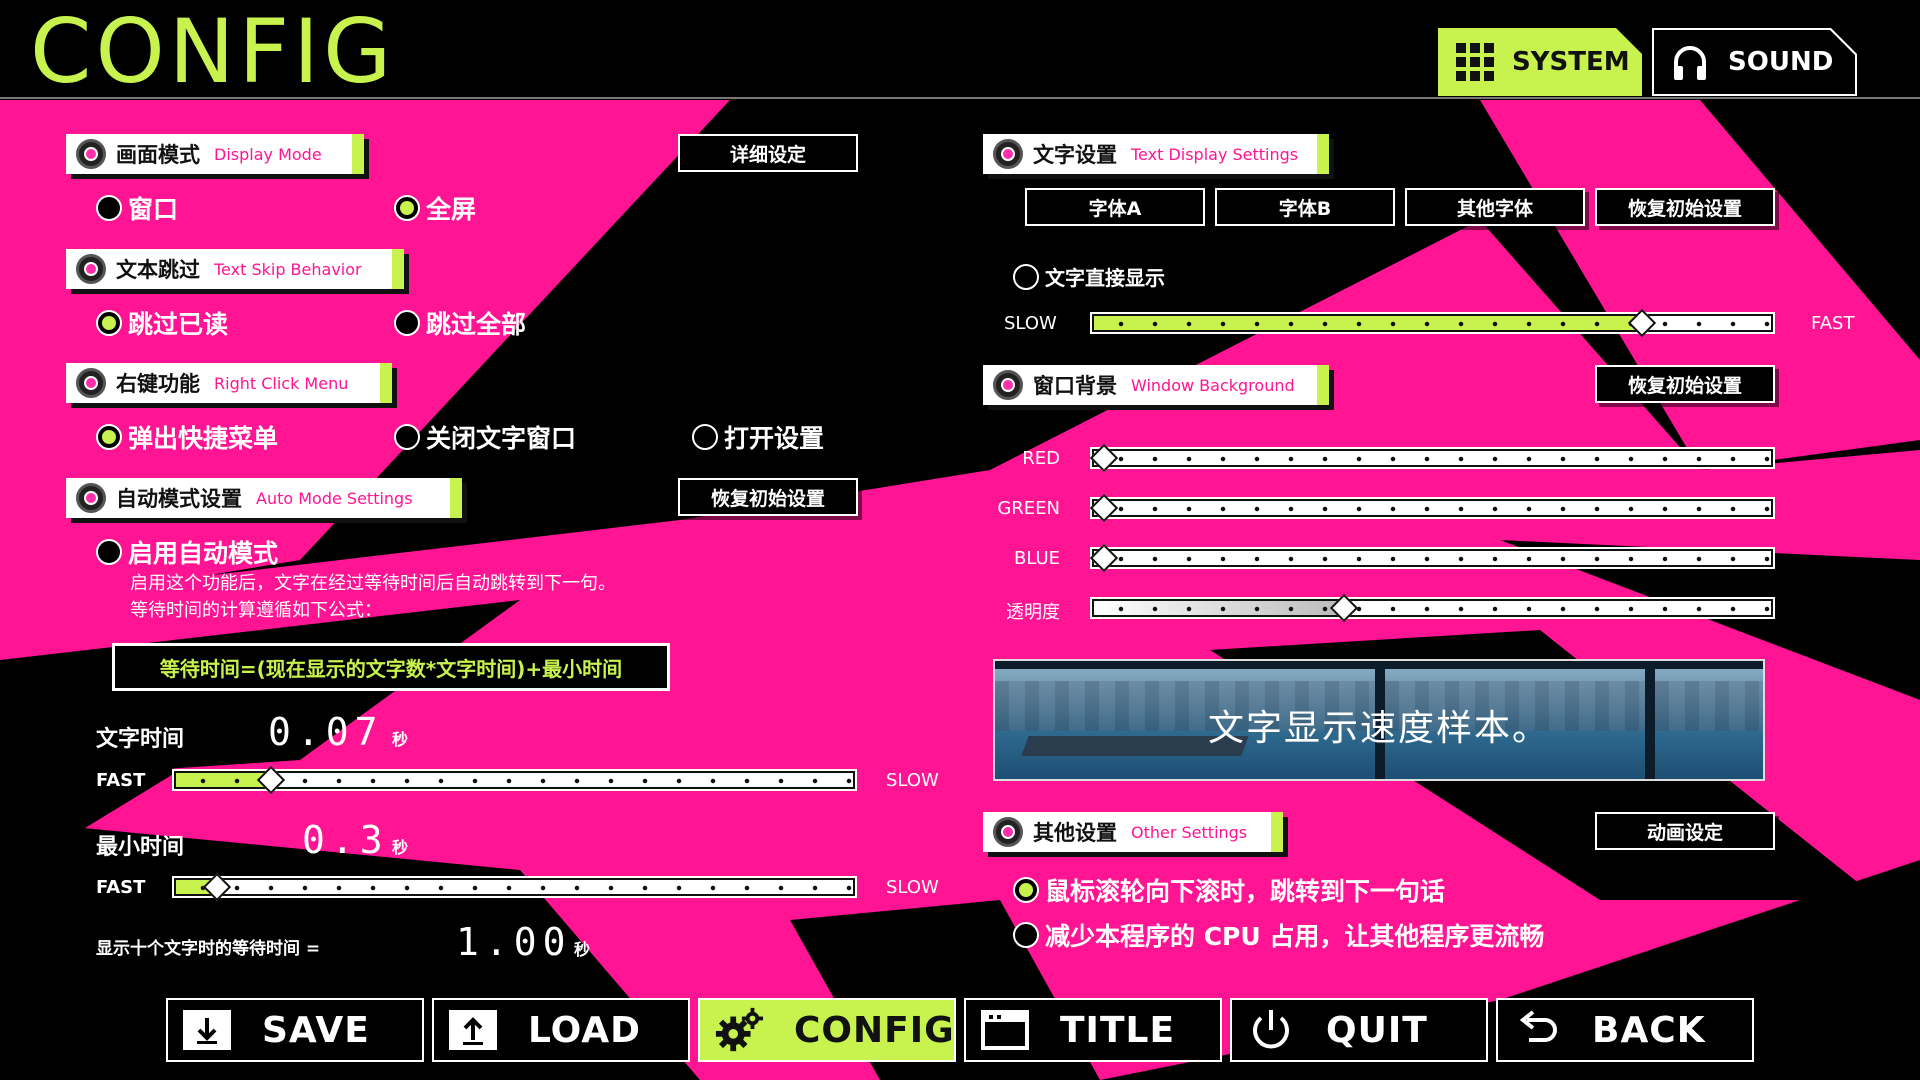  Describe the element at coordinates (213, 51) in the screenshot. I see `screen-title: CONFIG` at that location.